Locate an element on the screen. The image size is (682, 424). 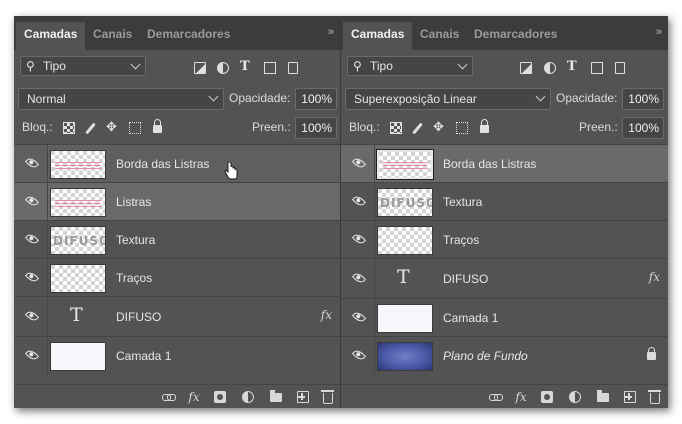
lock-label: Bloq.: is located at coordinates (37, 127).